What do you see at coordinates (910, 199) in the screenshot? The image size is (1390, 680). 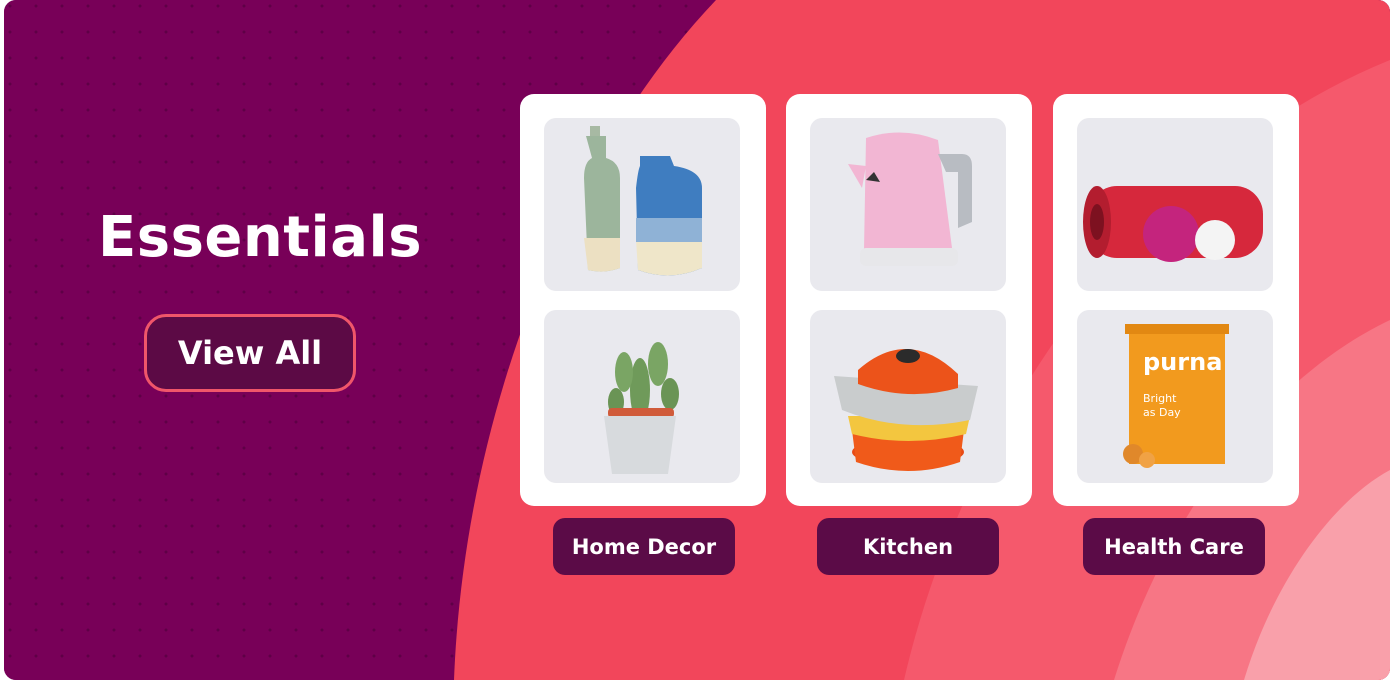 I see `kettle-icon` at bounding box center [910, 199].